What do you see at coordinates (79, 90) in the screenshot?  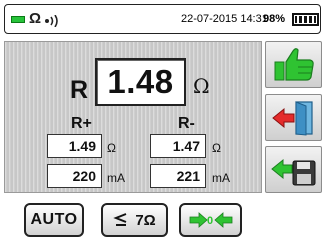 I see `resistance-label: R` at bounding box center [79, 90].